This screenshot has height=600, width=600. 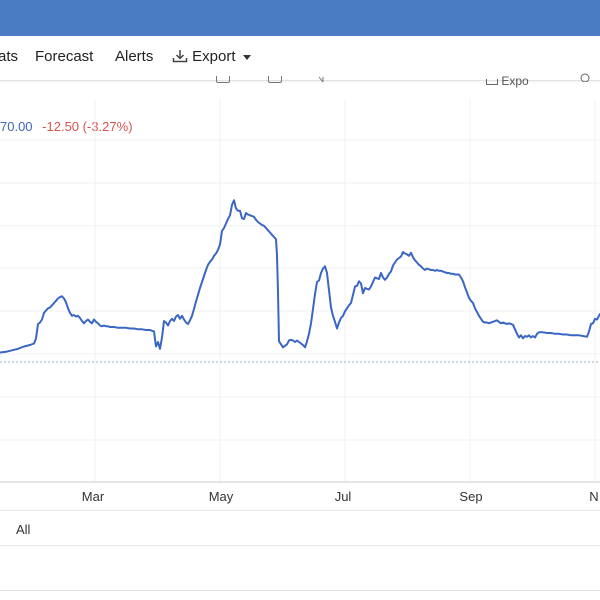 I want to click on range-all-button: All, so click(x=23, y=529).